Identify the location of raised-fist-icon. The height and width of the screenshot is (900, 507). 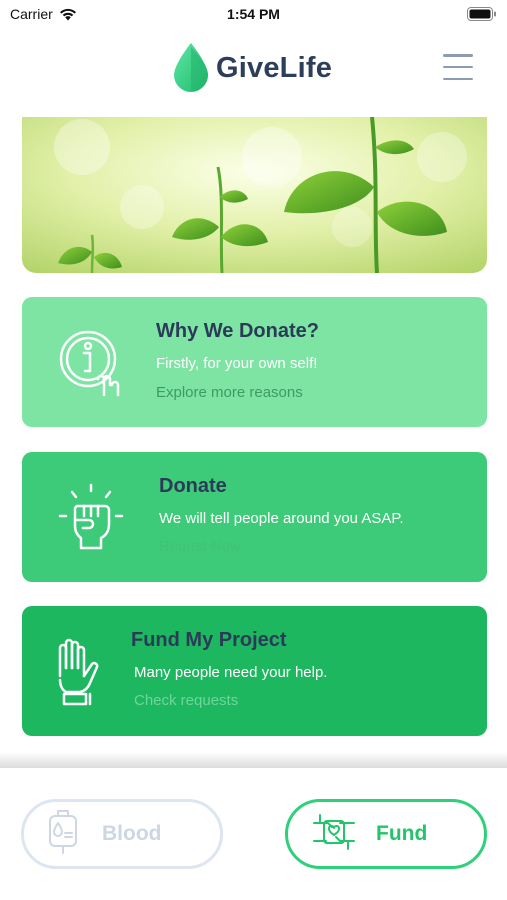
(91, 519).